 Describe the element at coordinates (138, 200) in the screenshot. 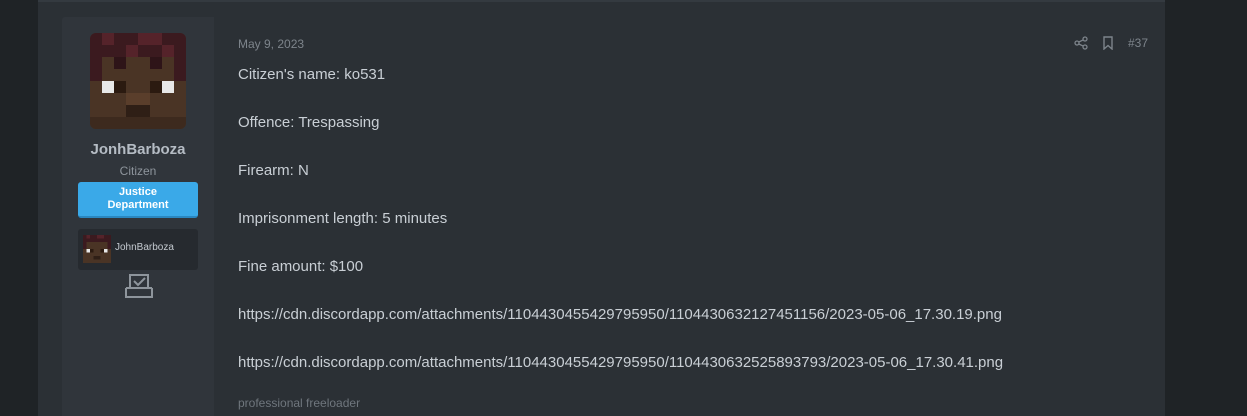

I see `user-banner: Justice Department` at that location.